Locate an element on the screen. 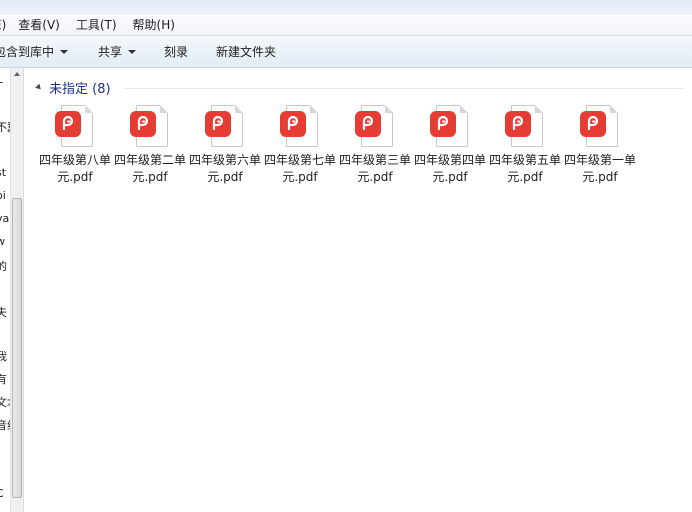 This screenshot has height=512, width=692. nav-item: 音纸 is located at coordinates (5, 425).